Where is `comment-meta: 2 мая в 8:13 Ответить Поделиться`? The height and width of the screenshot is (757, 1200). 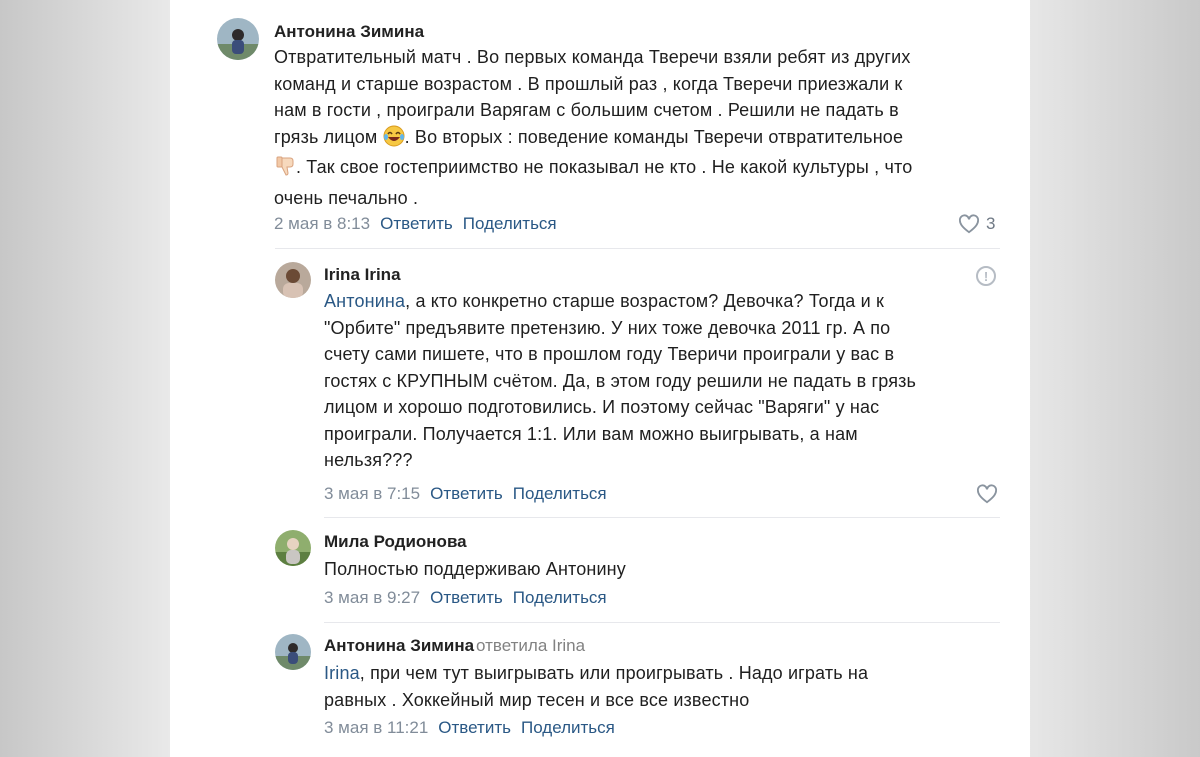 comment-meta: 2 мая в 8:13 Ответить Поделиться is located at coordinates (415, 224).